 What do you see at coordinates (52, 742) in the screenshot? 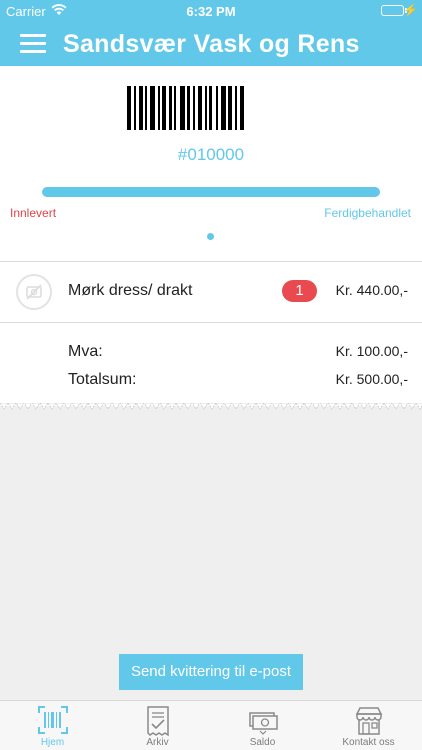
I see `tab-label-home: Hjem` at bounding box center [52, 742].